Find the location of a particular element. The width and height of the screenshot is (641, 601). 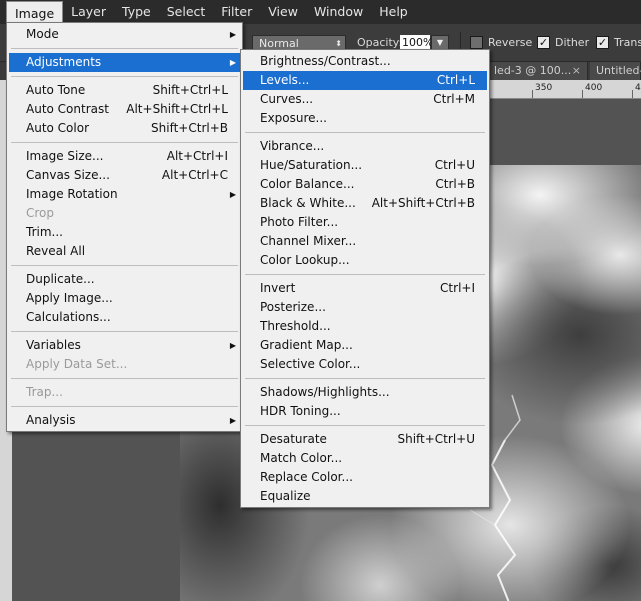

menu-item-label: Invert is located at coordinates (278, 288).